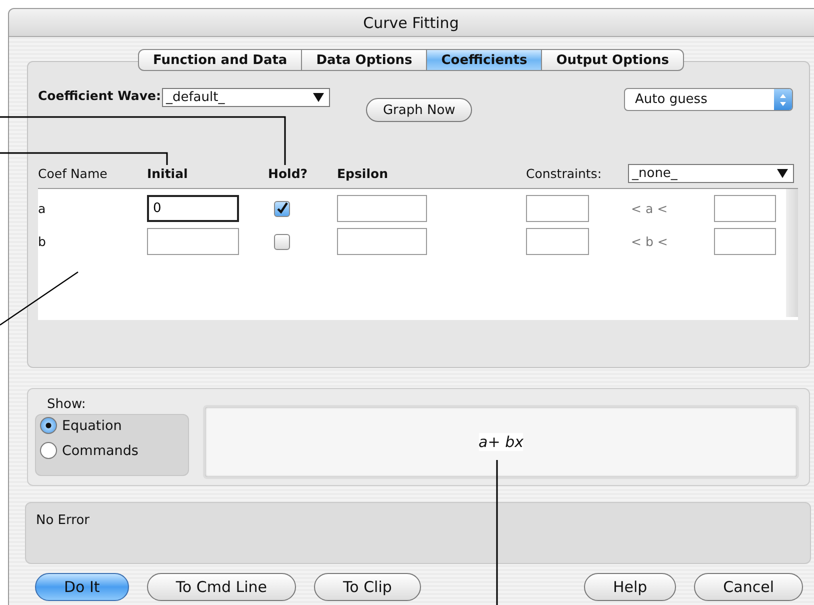  Describe the element at coordinates (783, 99) in the screenshot. I see `stepper-arrows-icon` at that location.